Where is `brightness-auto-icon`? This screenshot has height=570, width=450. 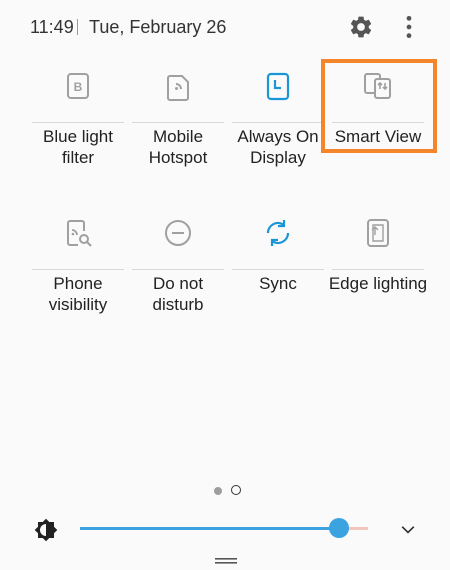 brightness-auto-icon is located at coordinates (46, 530).